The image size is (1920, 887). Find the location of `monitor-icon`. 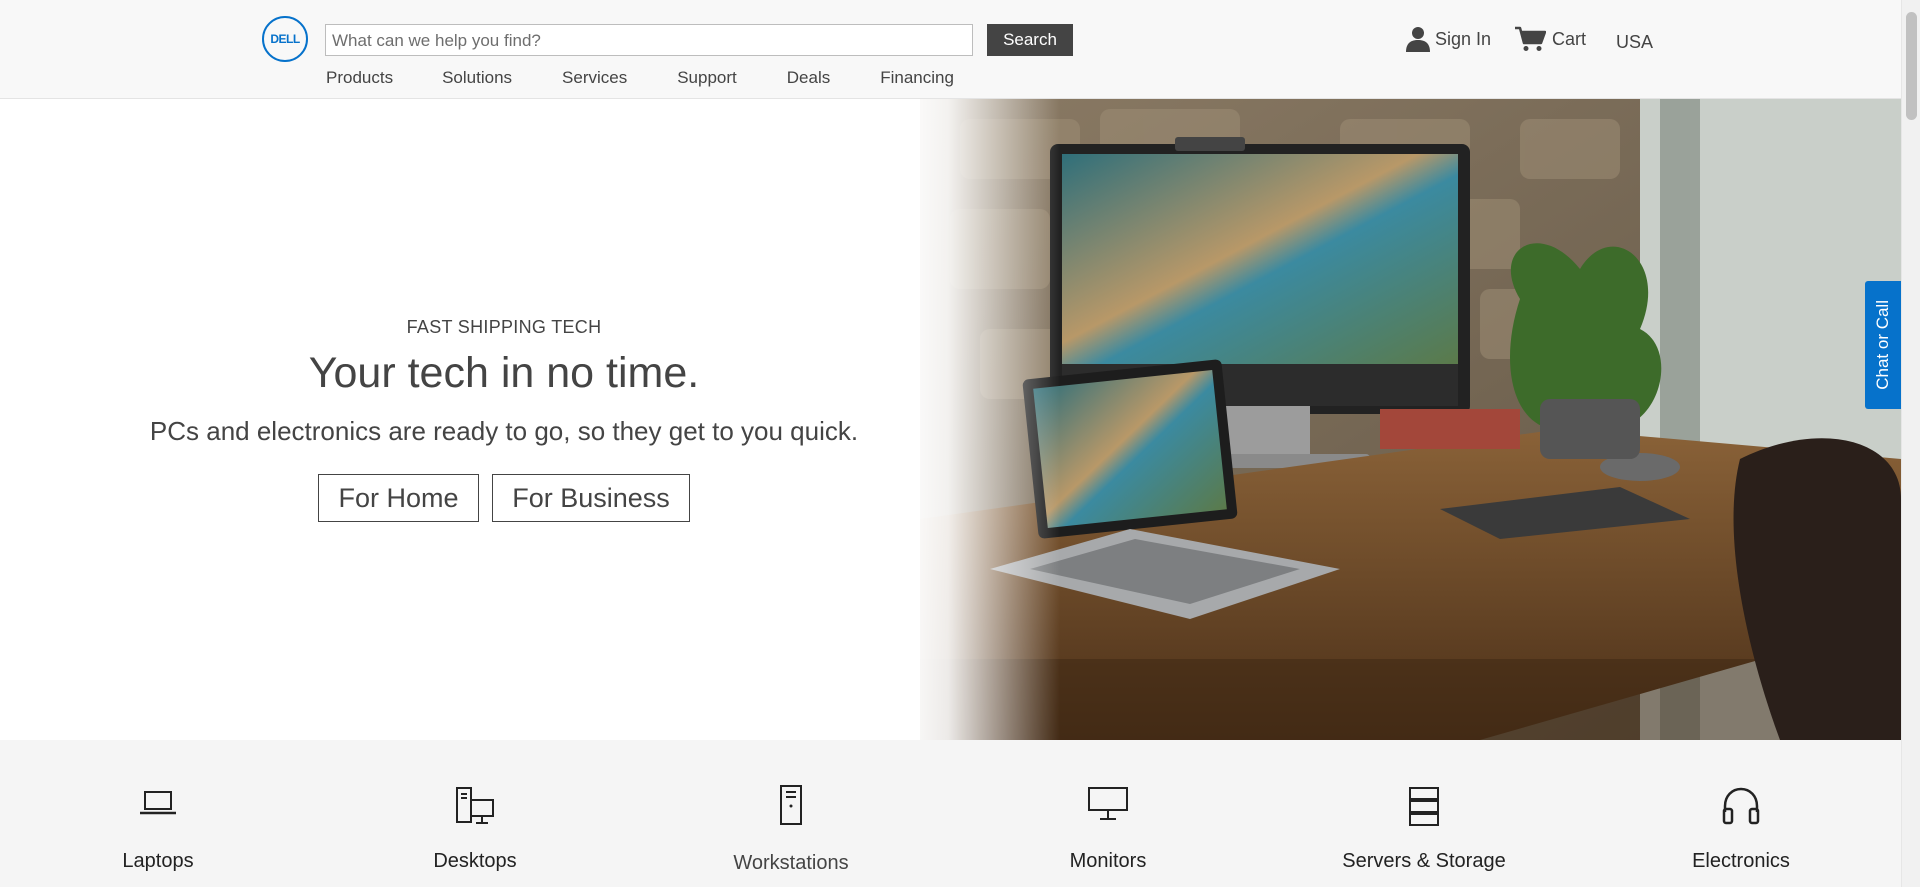

monitor-icon is located at coordinates (1108, 806).